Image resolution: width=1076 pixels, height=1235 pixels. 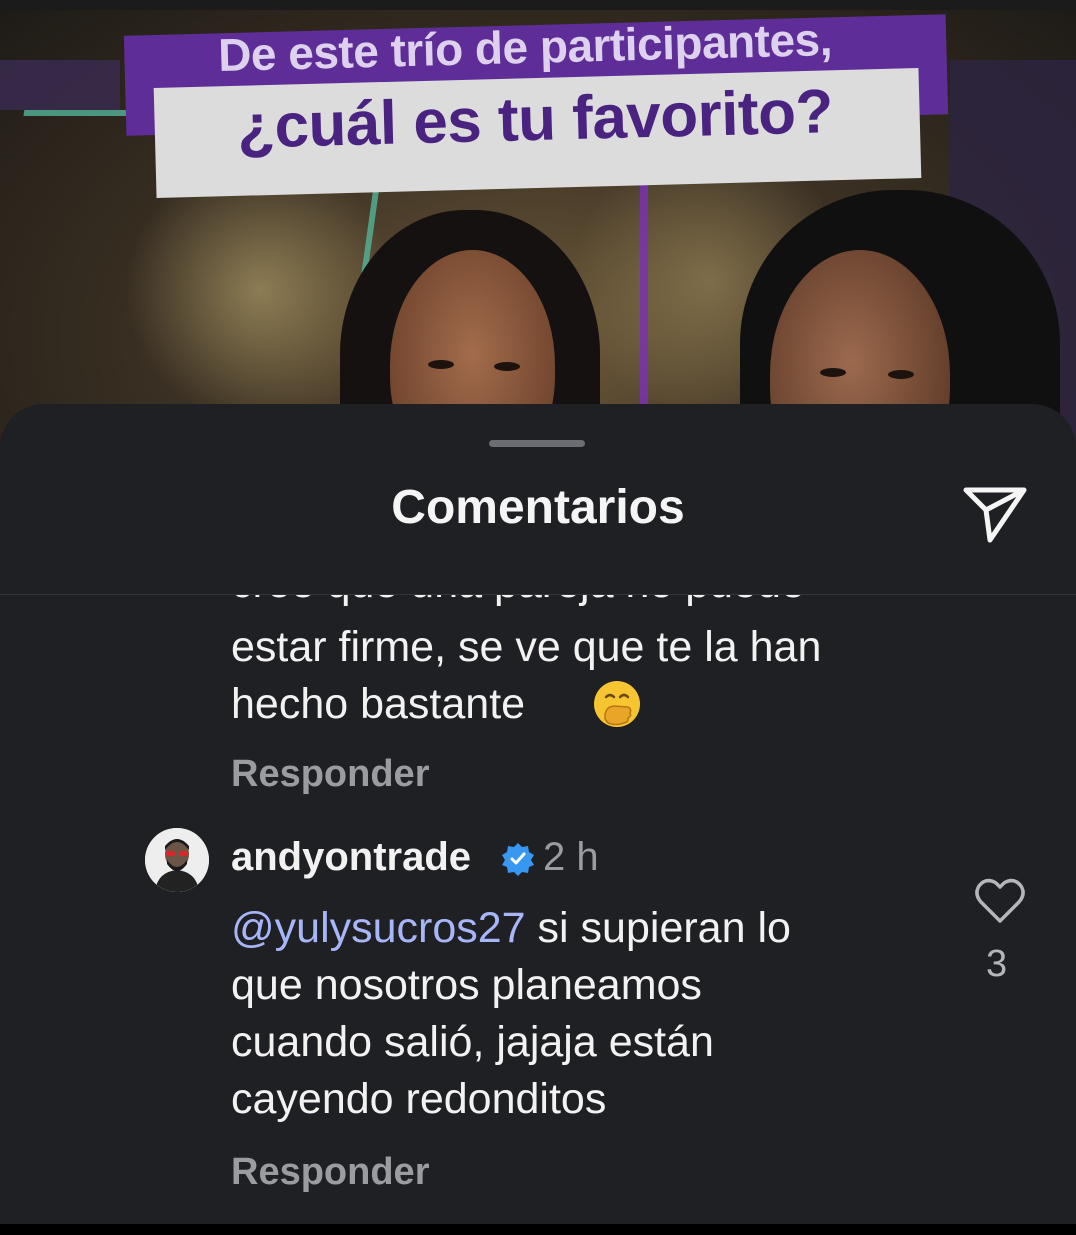 What do you see at coordinates (571, 857) in the screenshot?
I see `comment-timestamp: 2 h` at bounding box center [571, 857].